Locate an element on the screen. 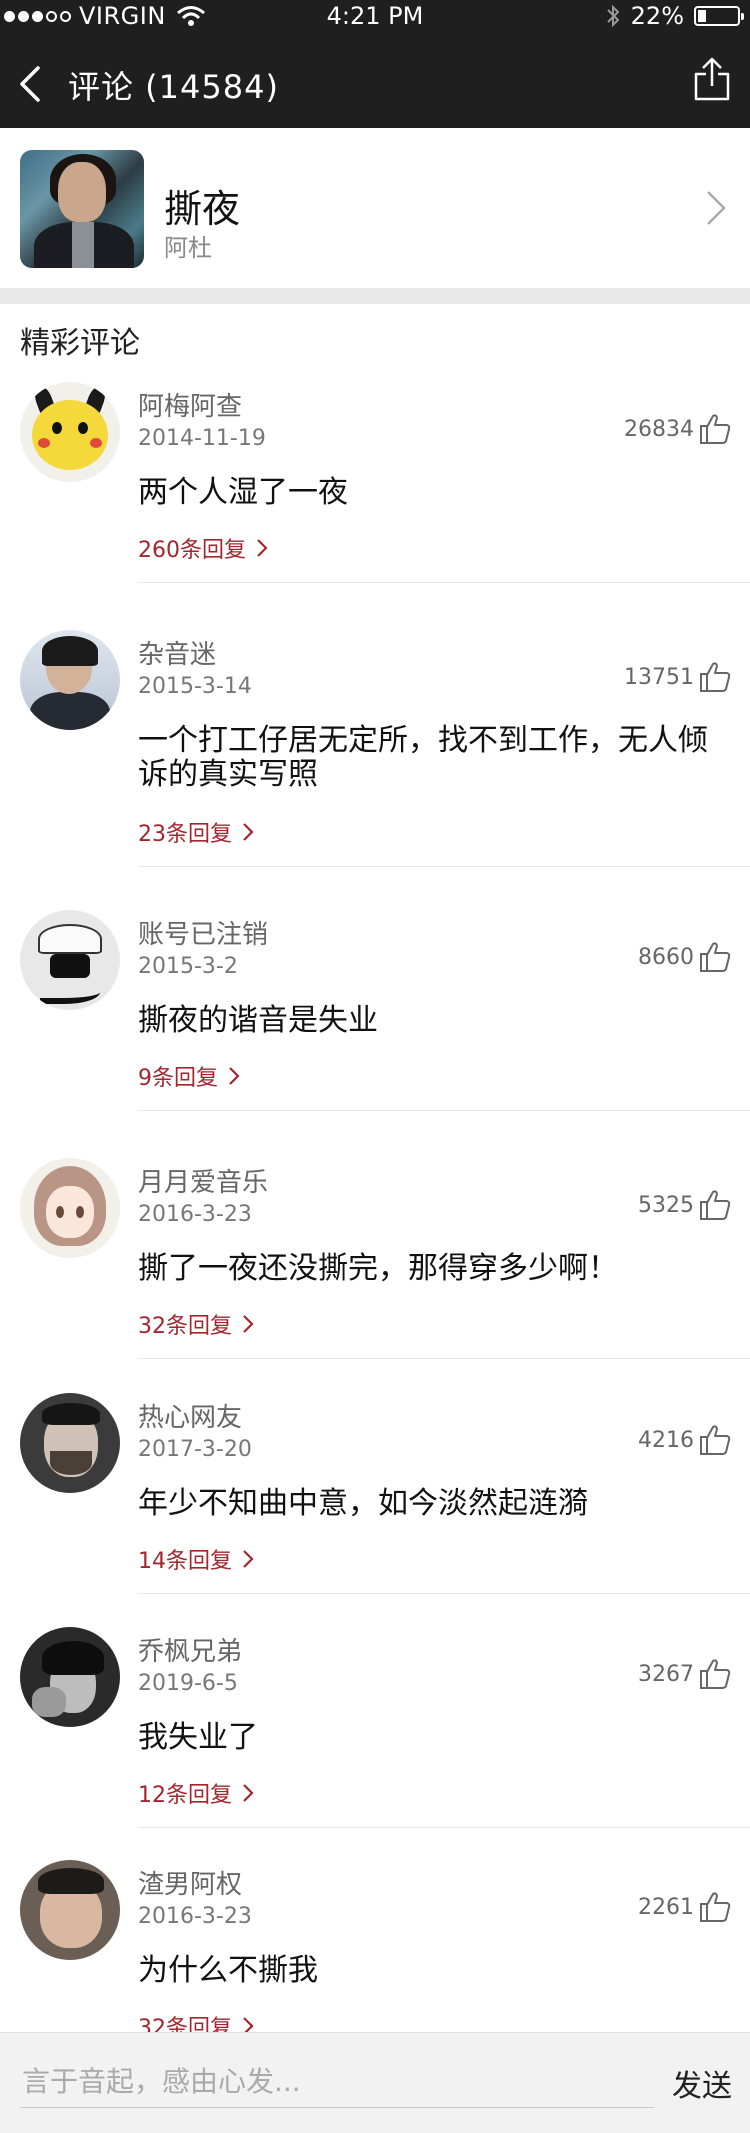 Image resolution: width=750 pixels, height=2133 pixels. replies-link: 14条回复 is located at coordinates (196, 1559).